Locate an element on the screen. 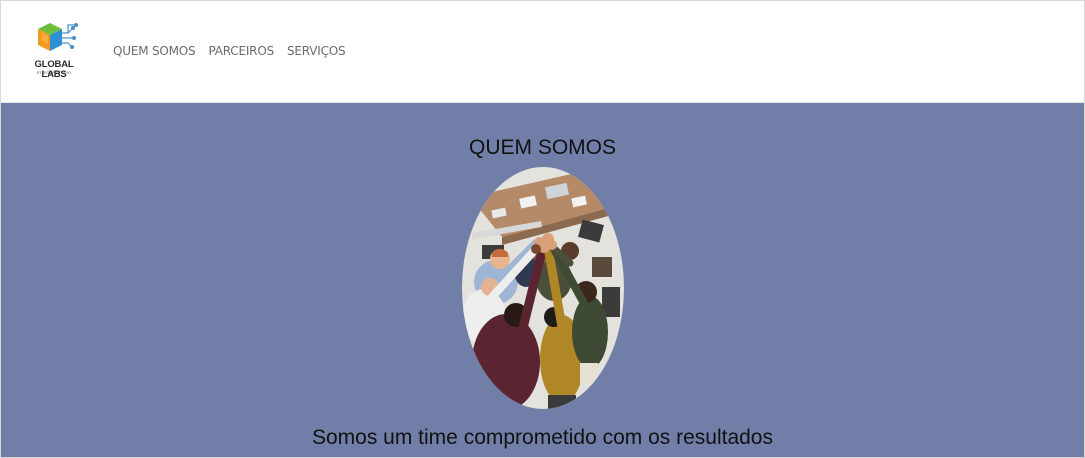  nav-link-parceiros: PARCEIROS is located at coordinates (241, 51).